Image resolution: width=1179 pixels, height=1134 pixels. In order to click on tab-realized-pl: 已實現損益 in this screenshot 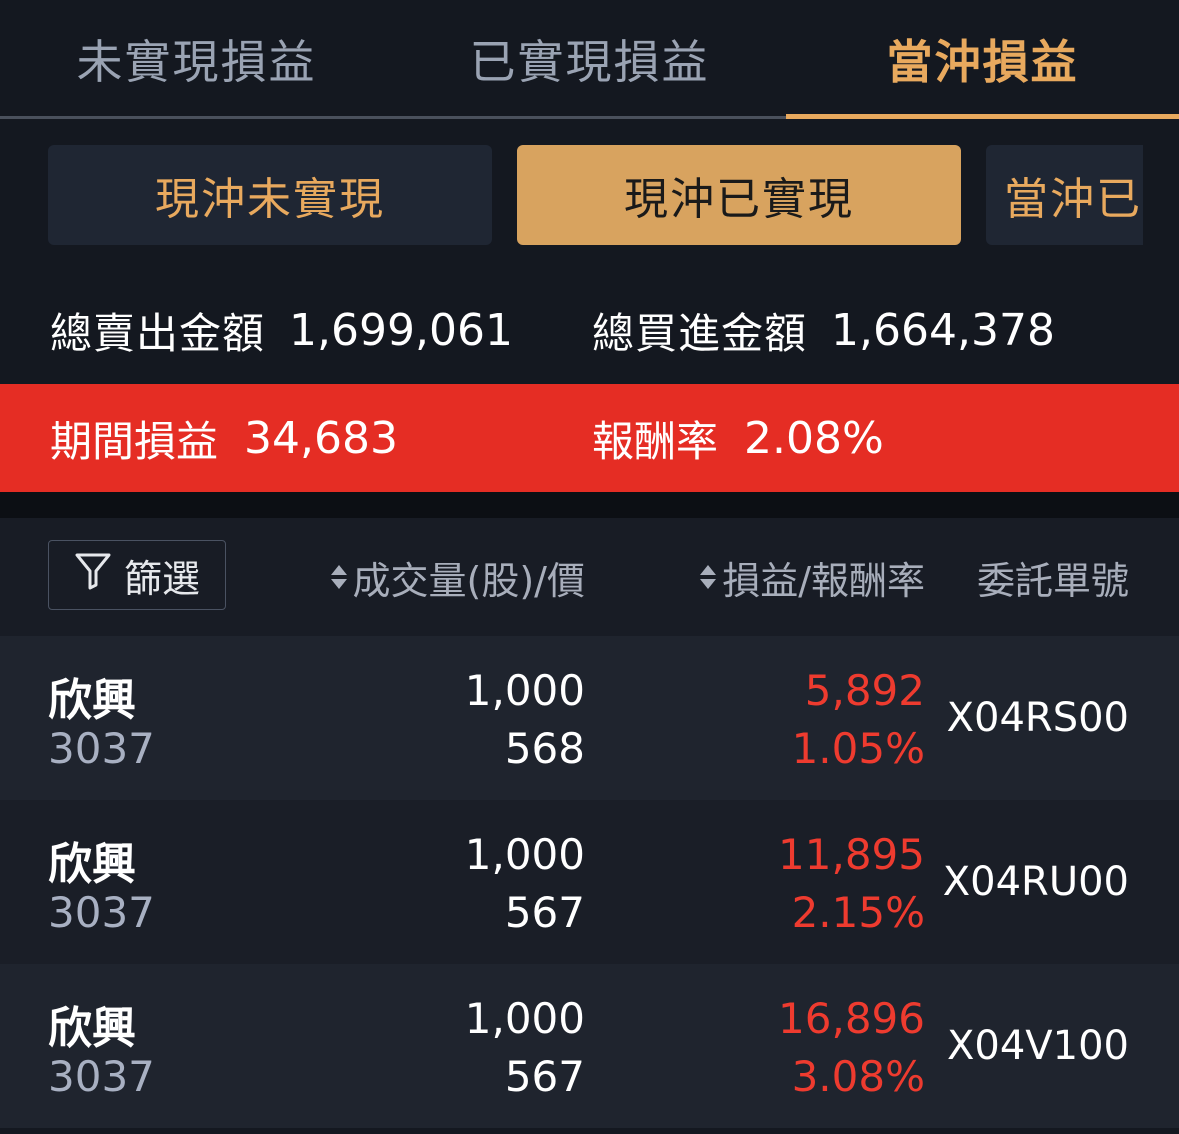, I will do `click(589, 59)`.